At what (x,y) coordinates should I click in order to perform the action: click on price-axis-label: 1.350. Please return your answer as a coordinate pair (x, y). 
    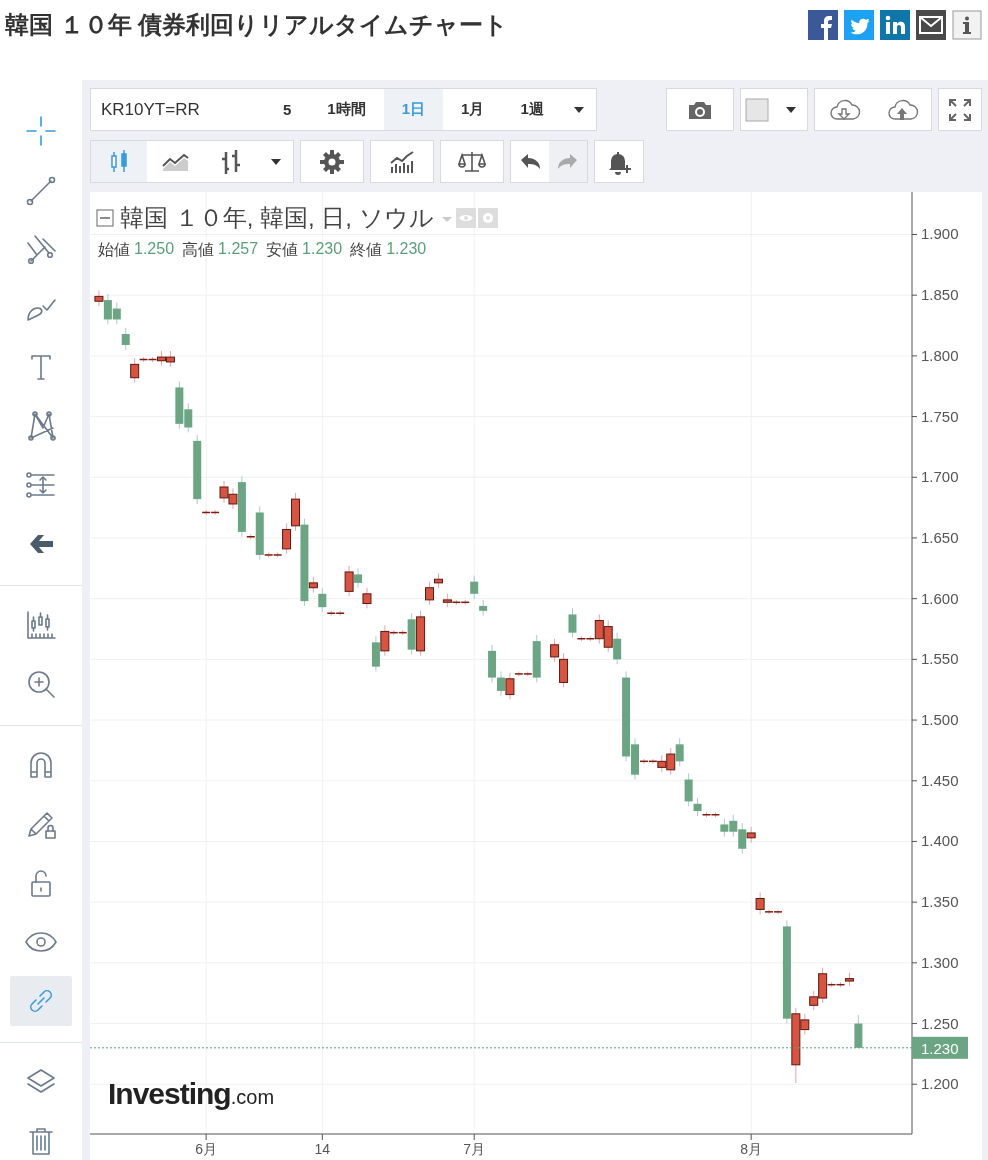
    Looking at the image, I should click on (940, 902).